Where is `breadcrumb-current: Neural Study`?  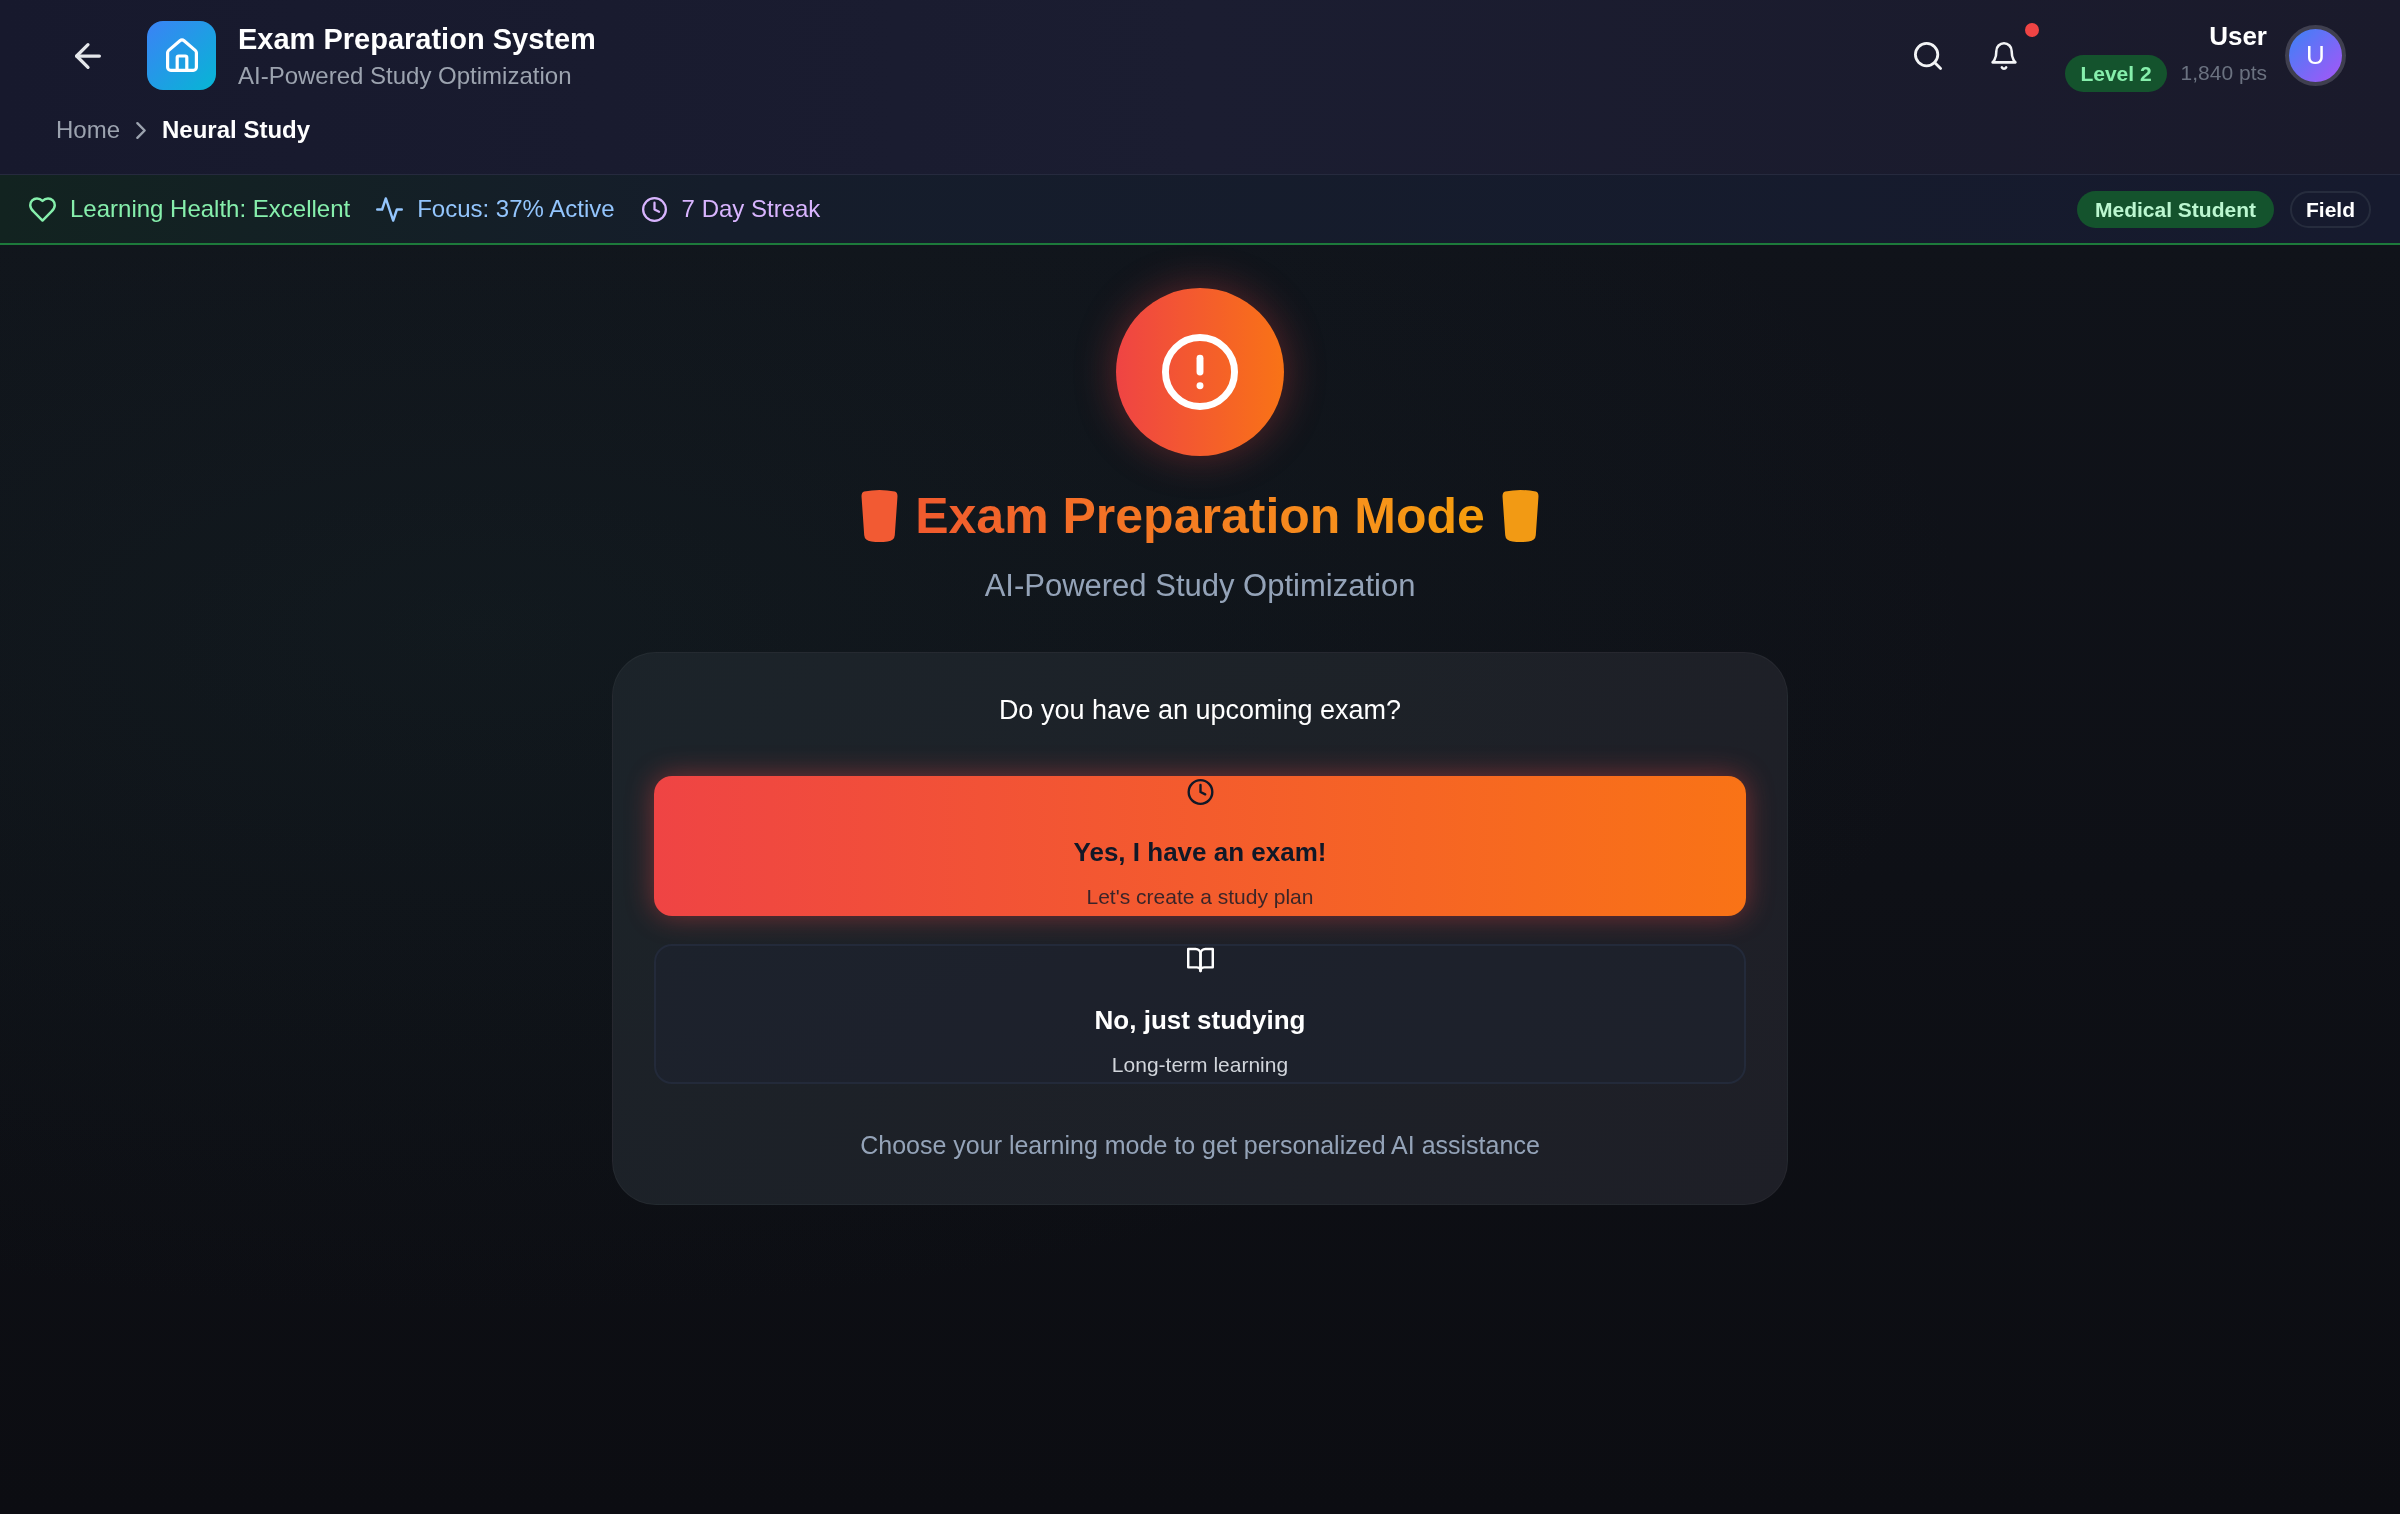
breadcrumb-current: Neural Study is located at coordinates (236, 130).